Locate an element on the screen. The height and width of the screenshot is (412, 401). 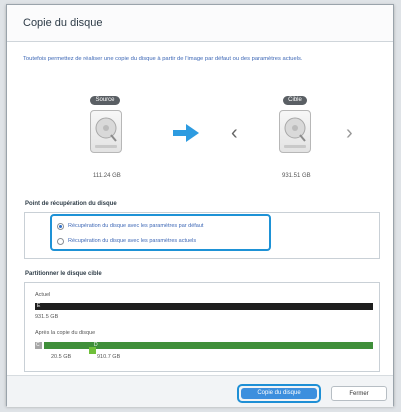
target-size: 931.51 GB is located at coordinates (296, 176).